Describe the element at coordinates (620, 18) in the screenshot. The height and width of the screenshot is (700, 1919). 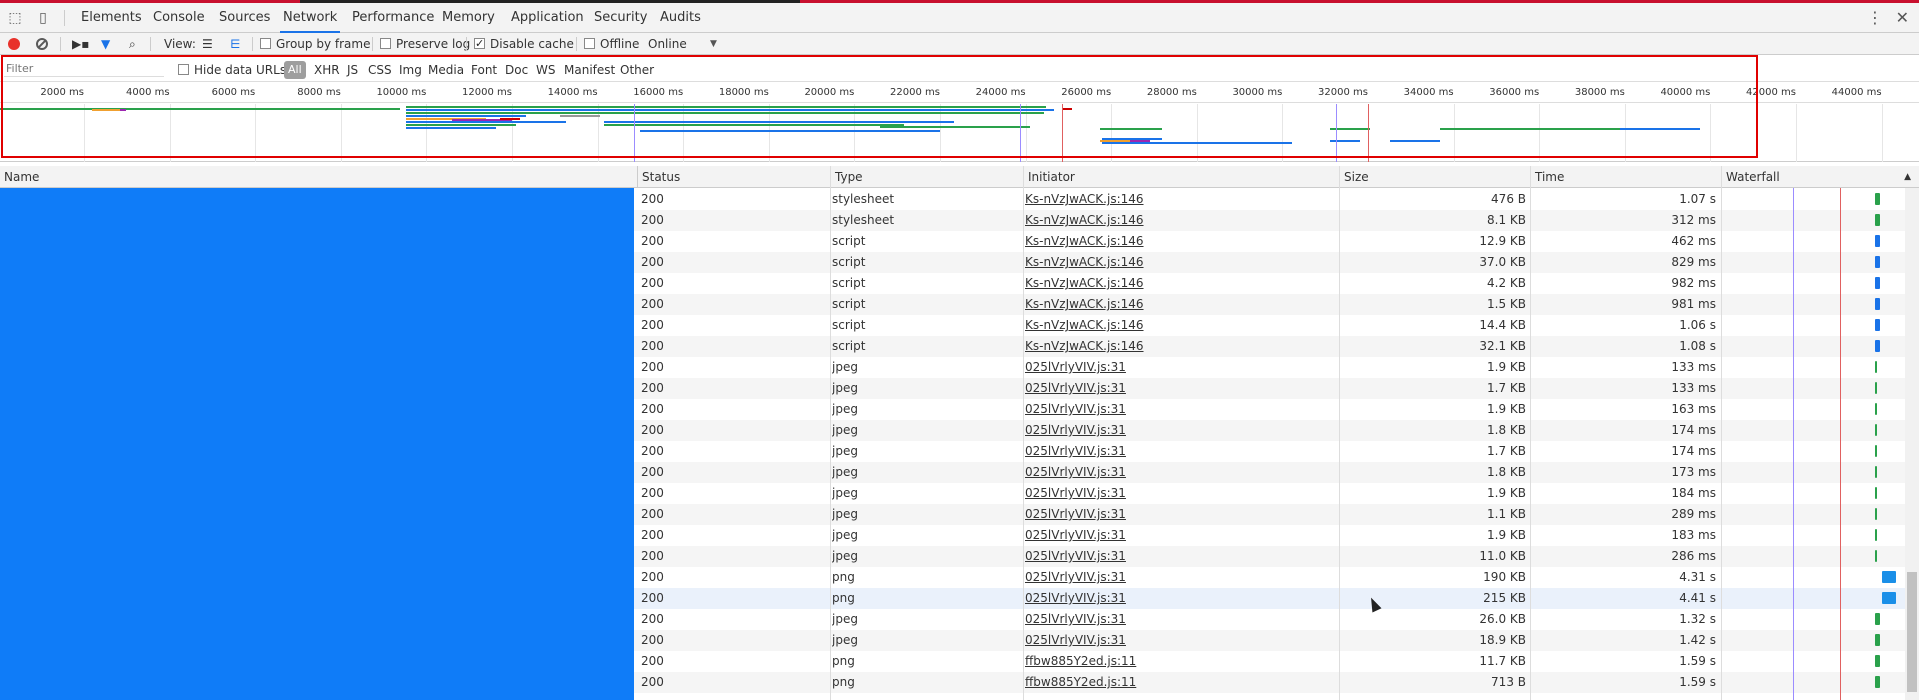
I see `tab-security: Security` at that location.